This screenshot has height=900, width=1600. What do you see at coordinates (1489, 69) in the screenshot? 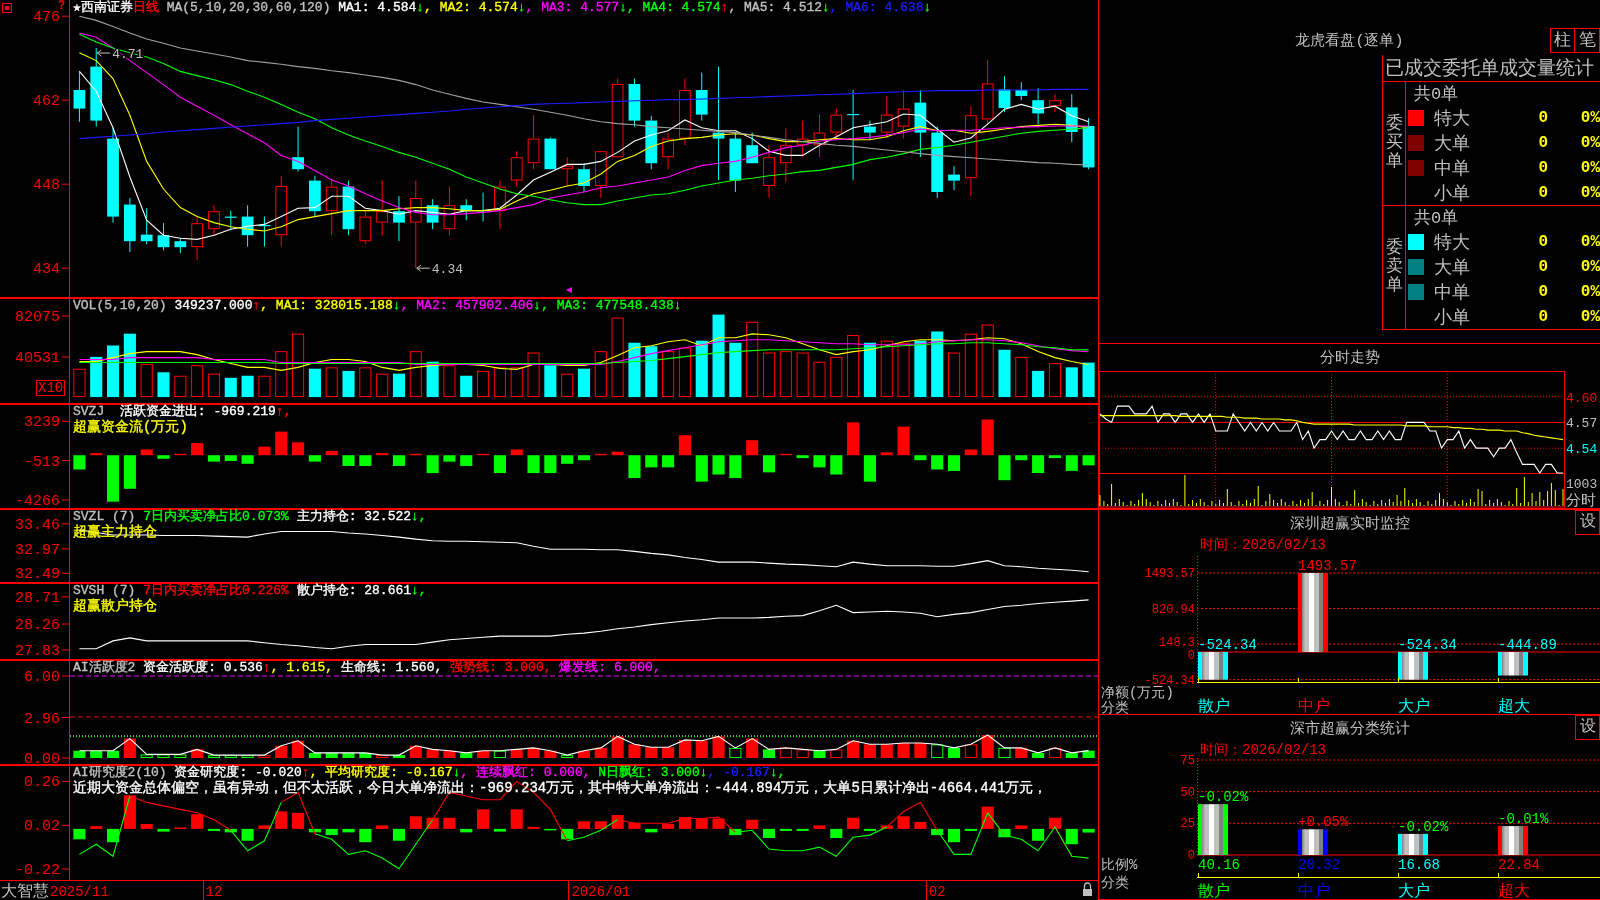
I see `table-title: 已成交委托单成交量统计` at bounding box center [1489, 69].